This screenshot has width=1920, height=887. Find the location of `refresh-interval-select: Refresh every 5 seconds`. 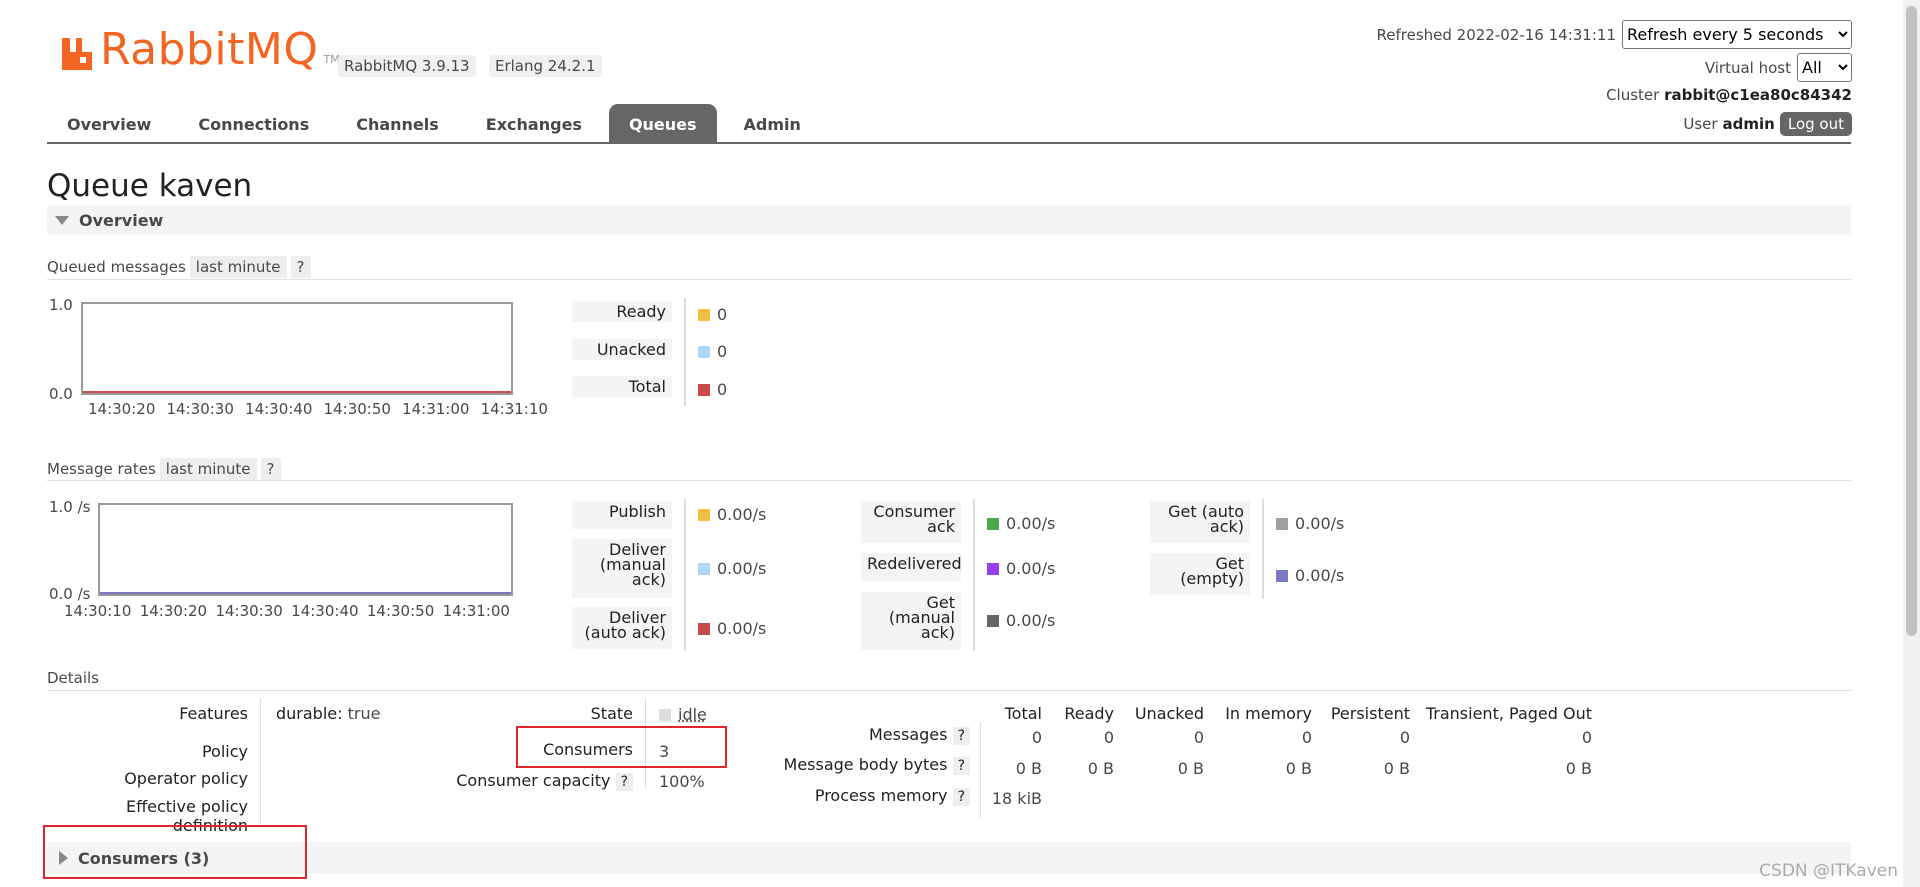

refresh-interval-select: Refresh every 5 seconds is located at coordinates (1737, 34).